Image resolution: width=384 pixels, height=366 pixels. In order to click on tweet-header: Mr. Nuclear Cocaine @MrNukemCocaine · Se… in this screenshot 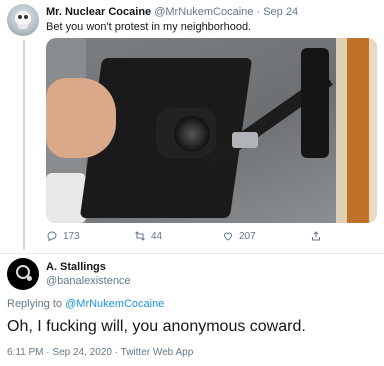, I will do `click(172, 12)`.